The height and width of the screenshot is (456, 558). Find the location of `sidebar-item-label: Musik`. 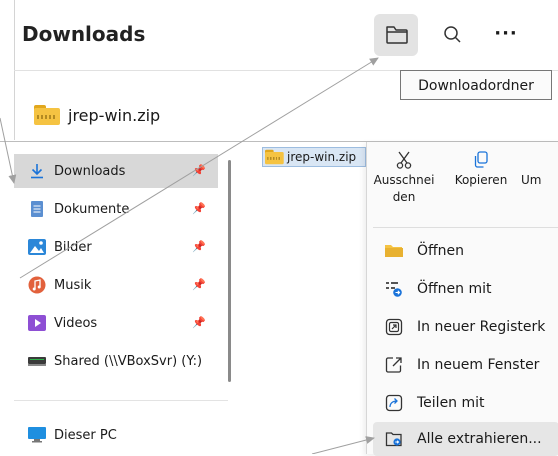

sidebar-item-label: Musik is located at coordinates (73, 285).